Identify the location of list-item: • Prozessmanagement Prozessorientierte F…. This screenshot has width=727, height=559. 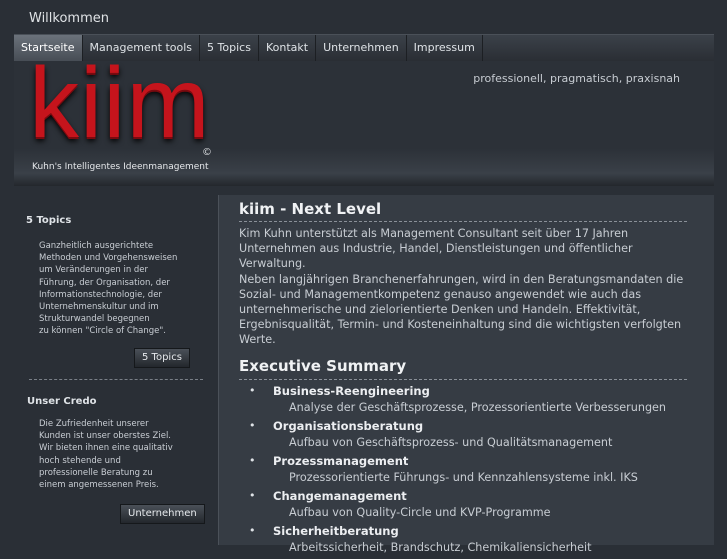
(479, 471).